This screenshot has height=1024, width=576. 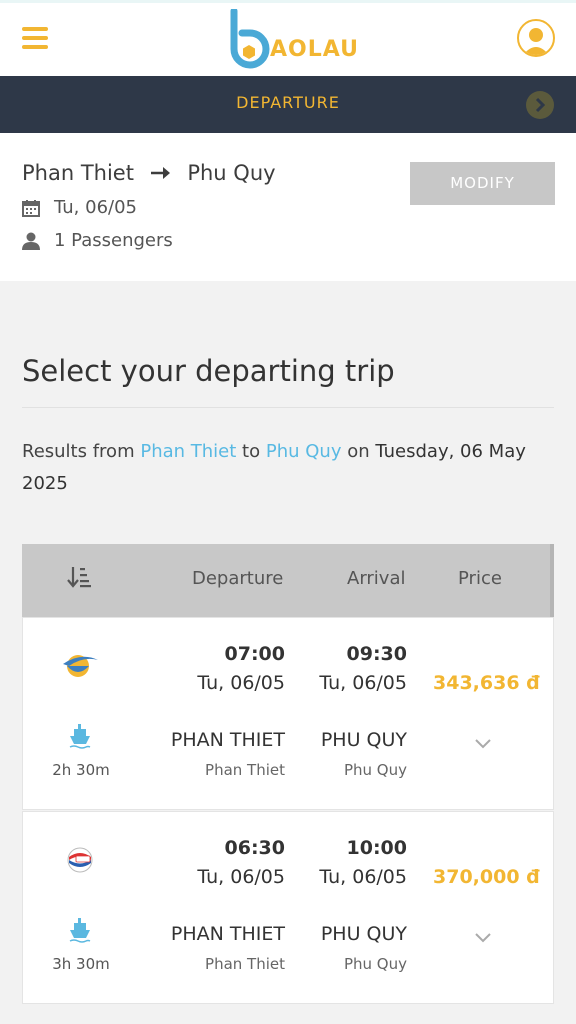 What do you see at coordinates (95, 207) in the screenshot?
I see `travel-date: Tu, 06/05` at bounding box center [95, 207].